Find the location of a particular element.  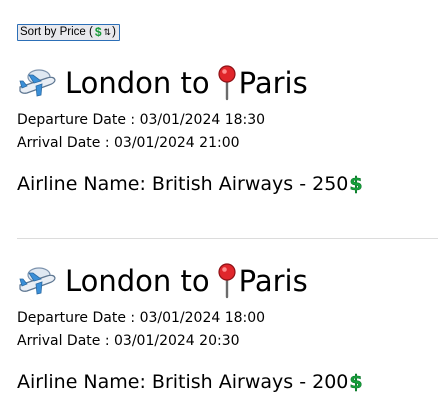

sort-button-suffix: ) is located at coordinates (114, 32).